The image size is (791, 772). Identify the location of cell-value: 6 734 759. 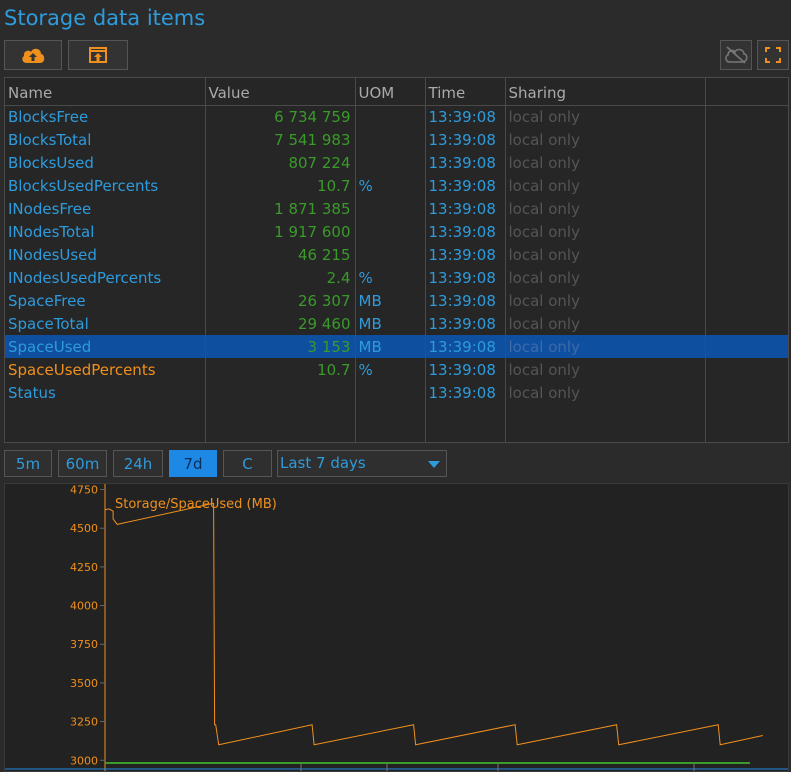
(280, 116).